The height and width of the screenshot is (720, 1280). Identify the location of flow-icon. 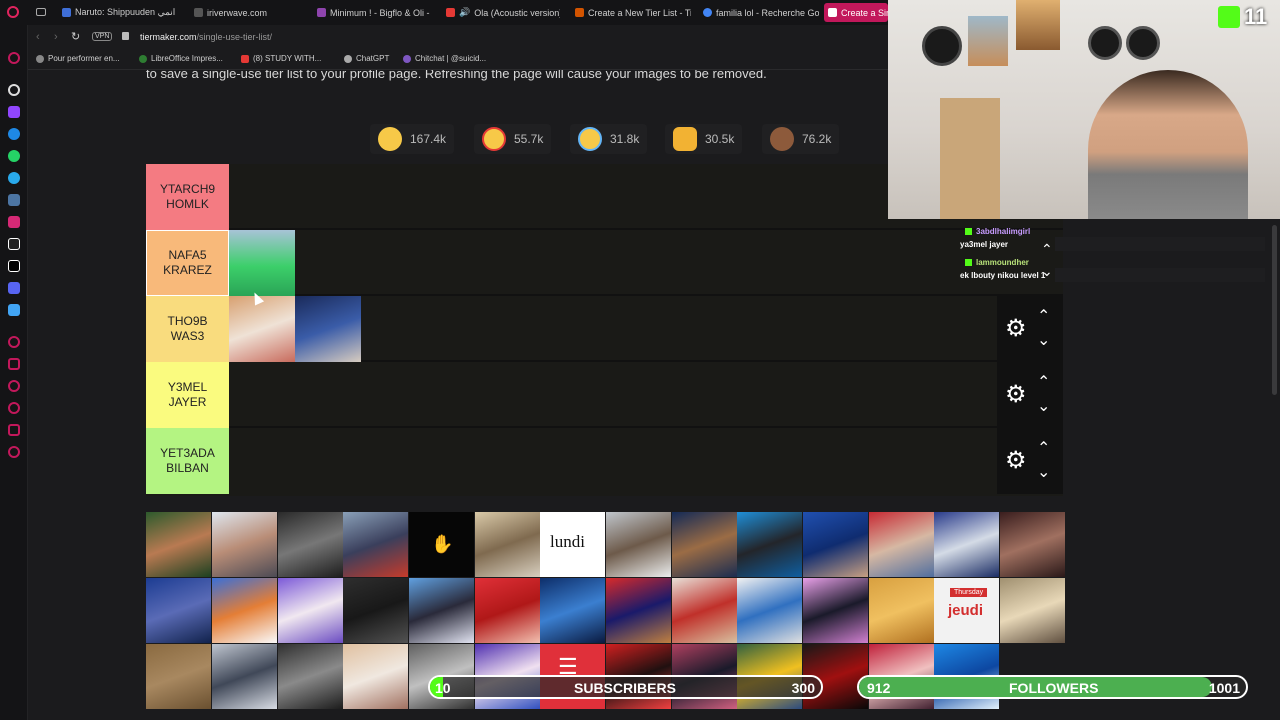
(14, 364).